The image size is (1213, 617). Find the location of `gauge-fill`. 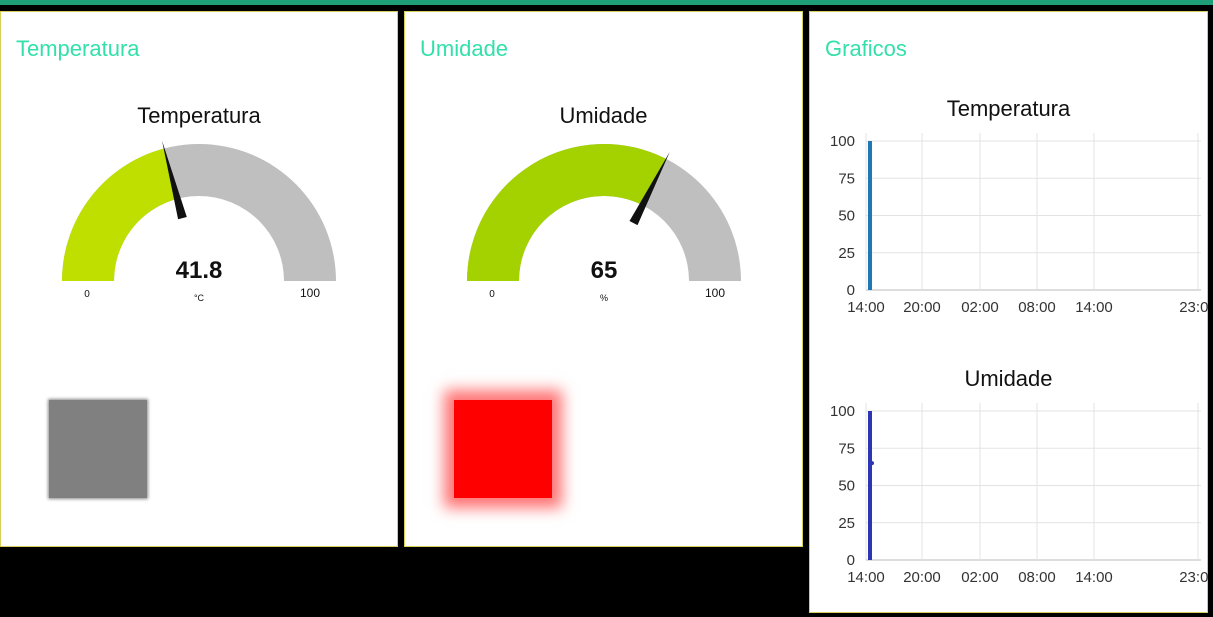

gauge-fill is located at coordinates (120, 214).